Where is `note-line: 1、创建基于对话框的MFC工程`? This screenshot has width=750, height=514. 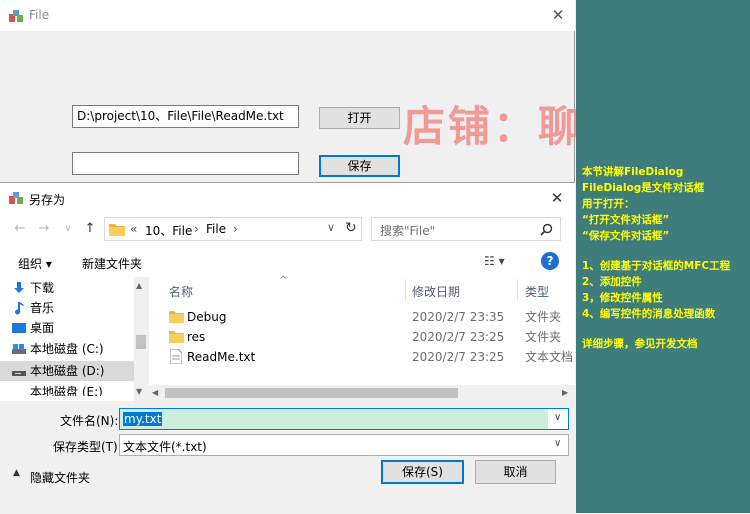 note-line: 1、创建基于对话框的MFC工程 is located at coordinates (656, 266).